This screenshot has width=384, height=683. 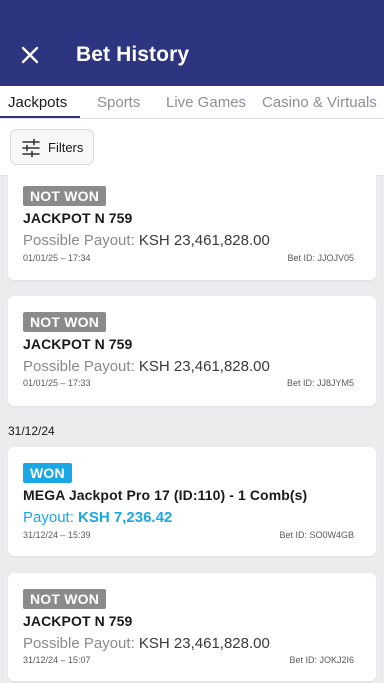 I want to click on bet-datetime: 01/01/25 – 17:34, so click(x=57, y=258).